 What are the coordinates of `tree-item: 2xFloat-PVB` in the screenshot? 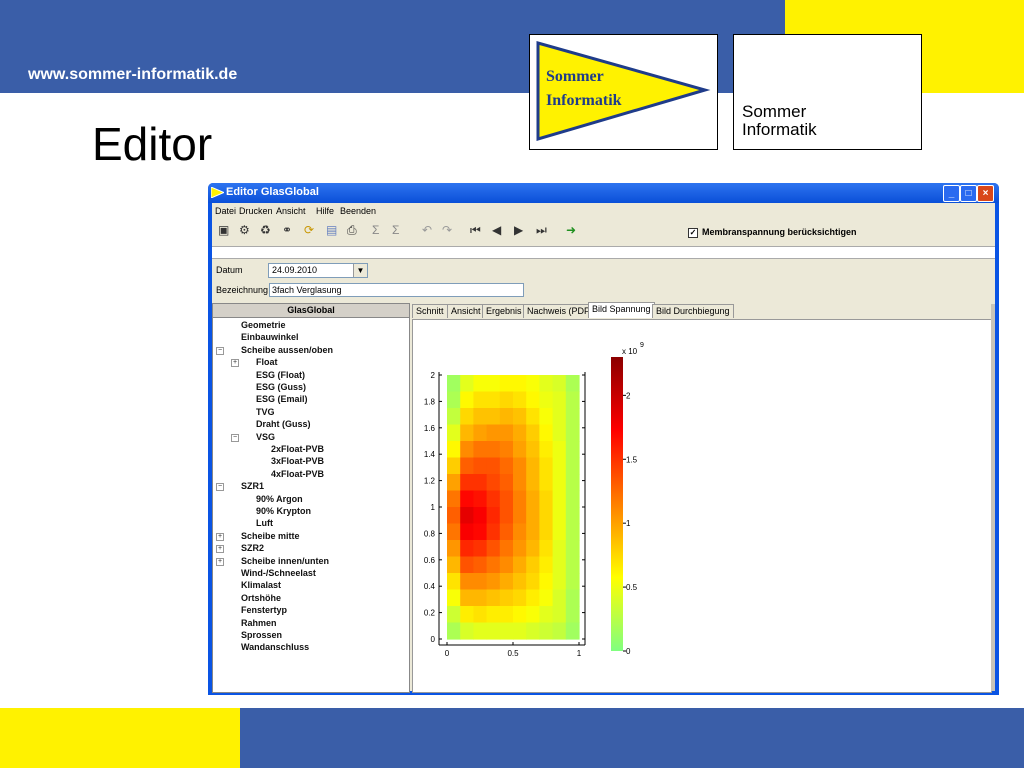 It's located at (297, 449).